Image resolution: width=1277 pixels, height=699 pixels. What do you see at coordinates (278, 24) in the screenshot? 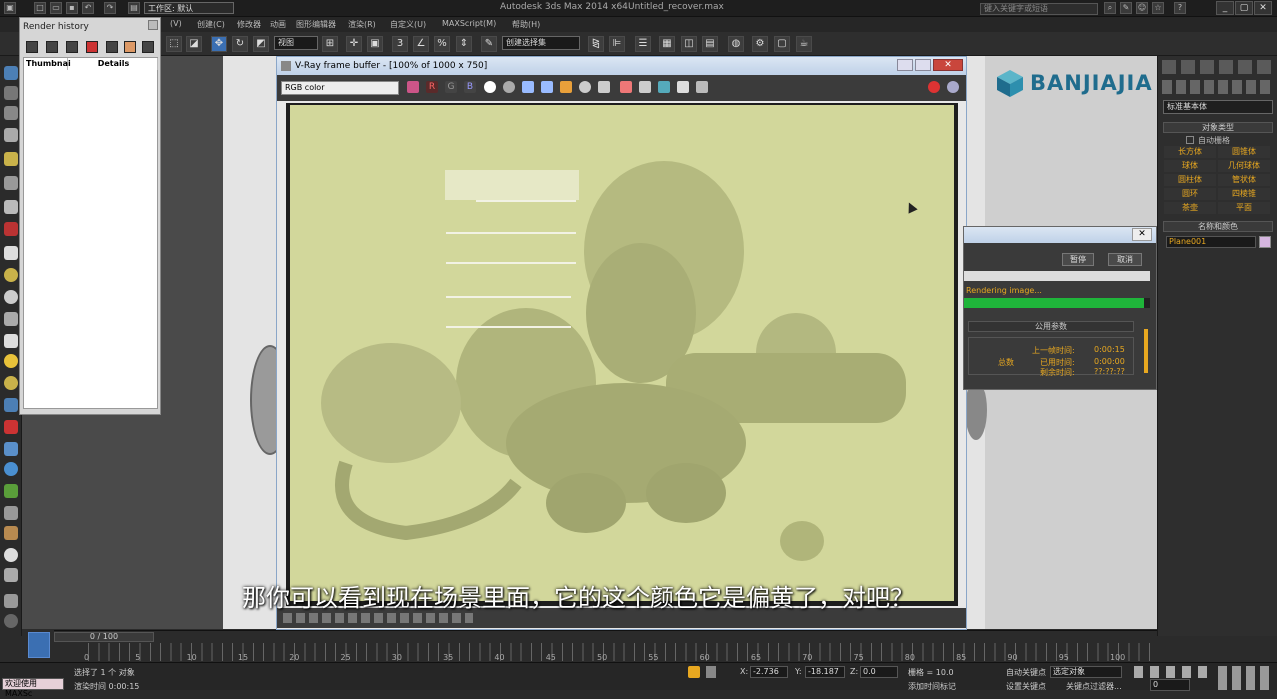
I see `menu-item-animation: 动画` at bounding box center [278, 24].